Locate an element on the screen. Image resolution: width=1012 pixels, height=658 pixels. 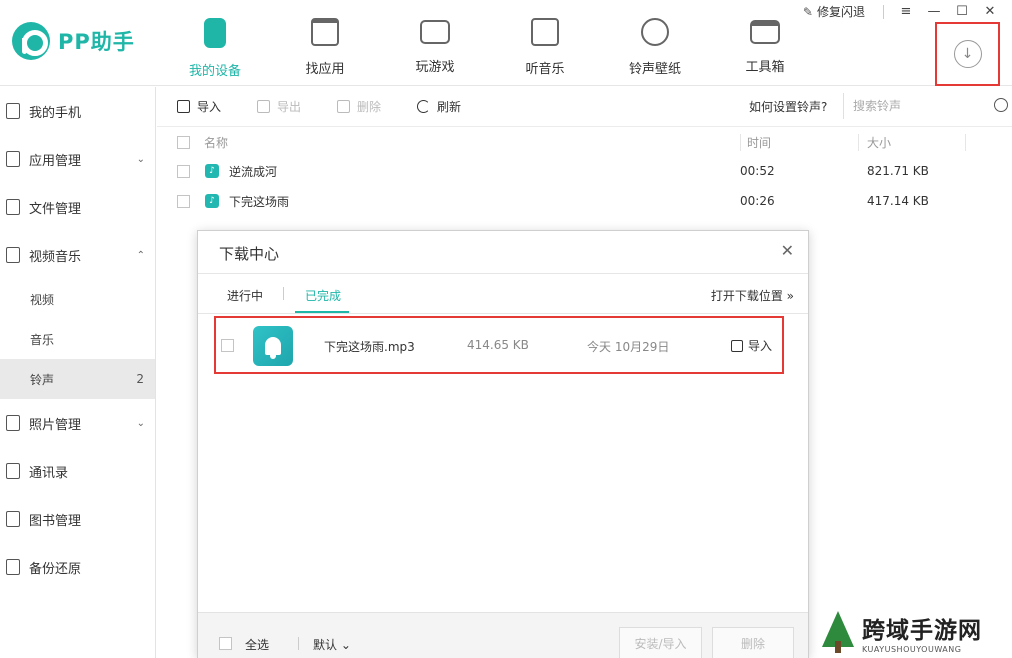
import-icon is located at coordinates (183, 106).